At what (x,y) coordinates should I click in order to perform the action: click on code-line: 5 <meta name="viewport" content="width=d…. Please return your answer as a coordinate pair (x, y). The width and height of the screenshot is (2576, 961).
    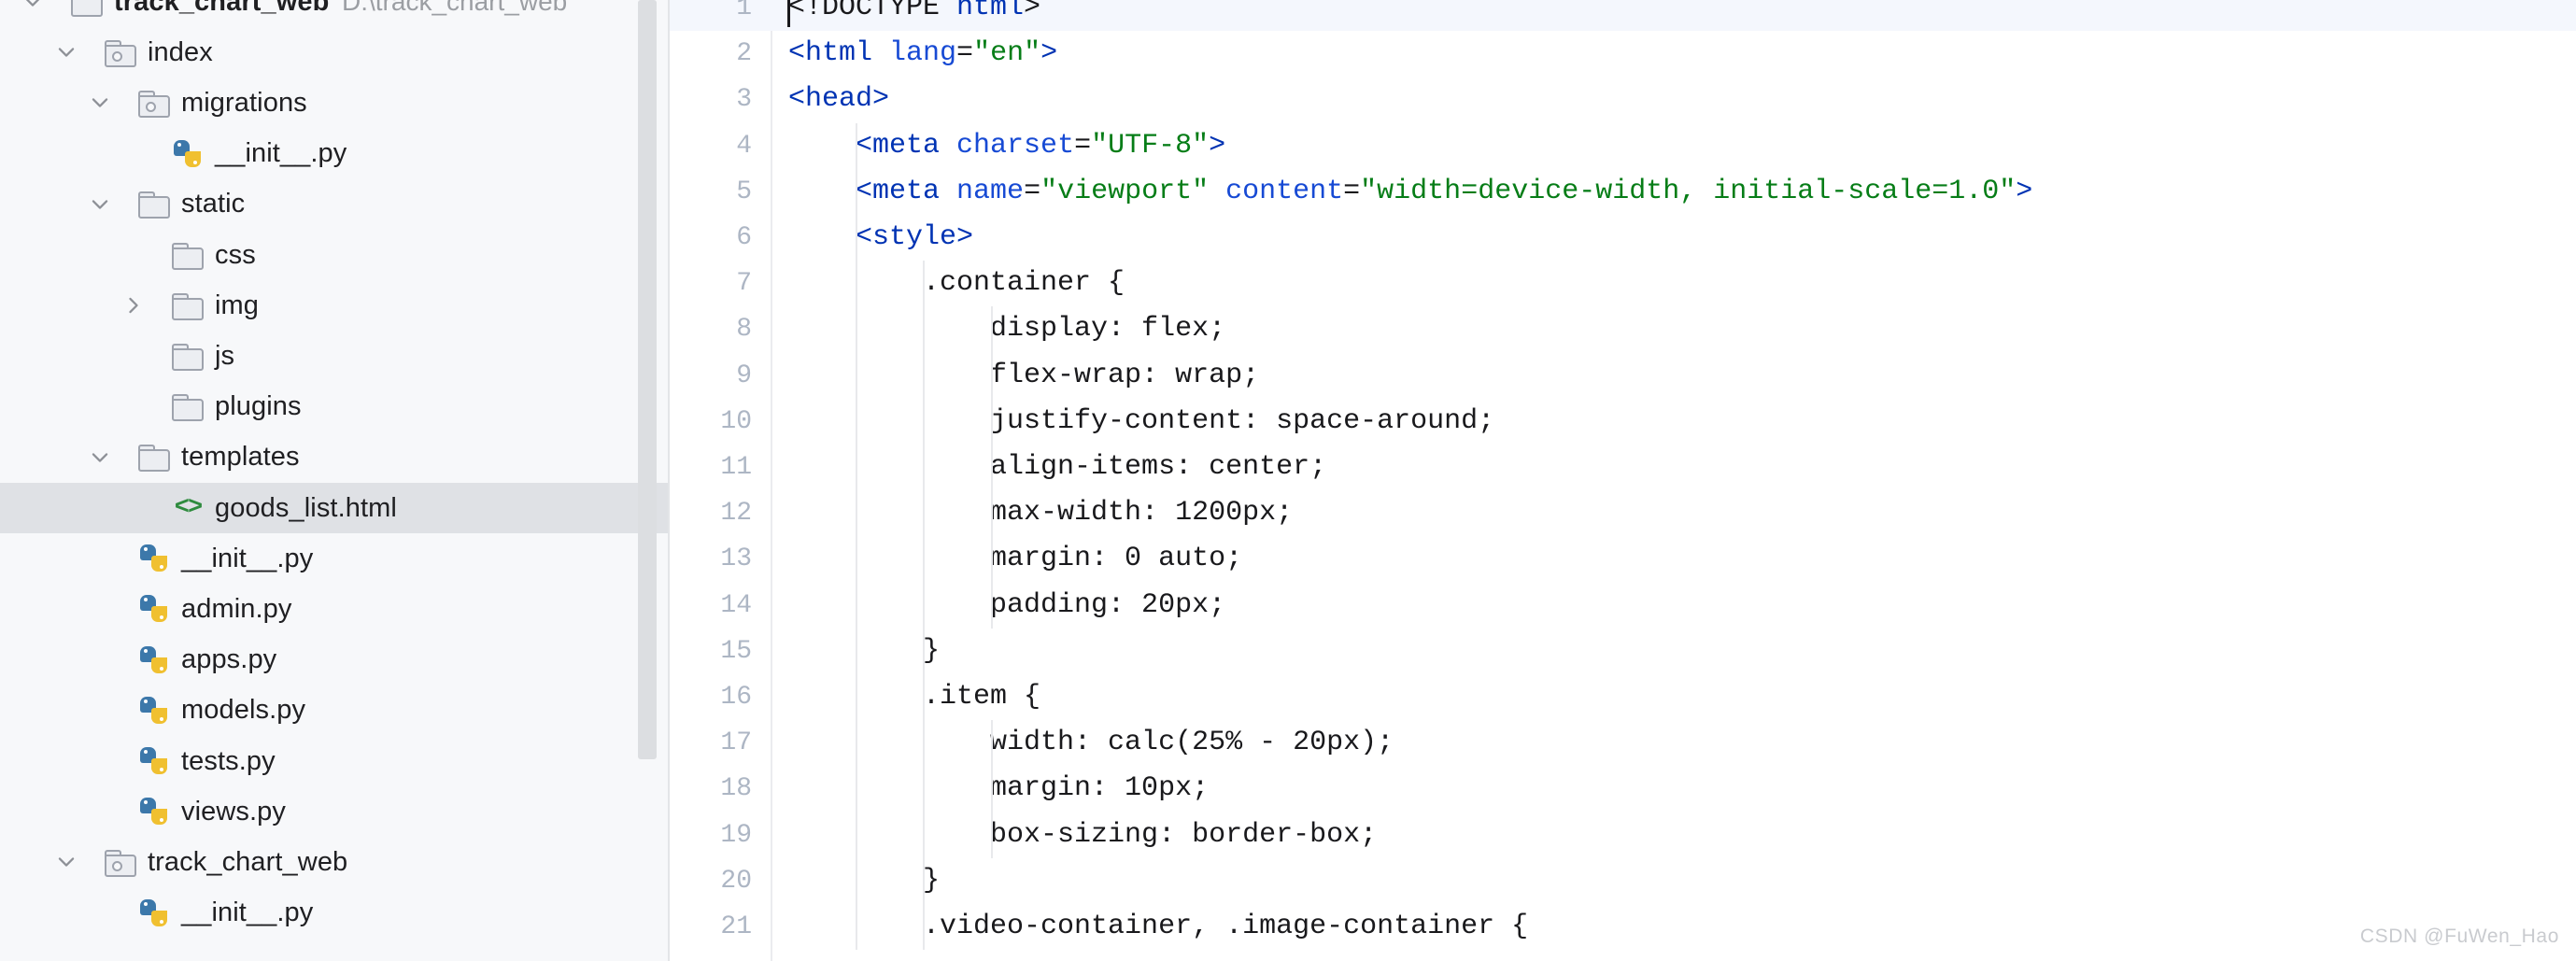
    Looking at the image, I should click on (1623, 192).